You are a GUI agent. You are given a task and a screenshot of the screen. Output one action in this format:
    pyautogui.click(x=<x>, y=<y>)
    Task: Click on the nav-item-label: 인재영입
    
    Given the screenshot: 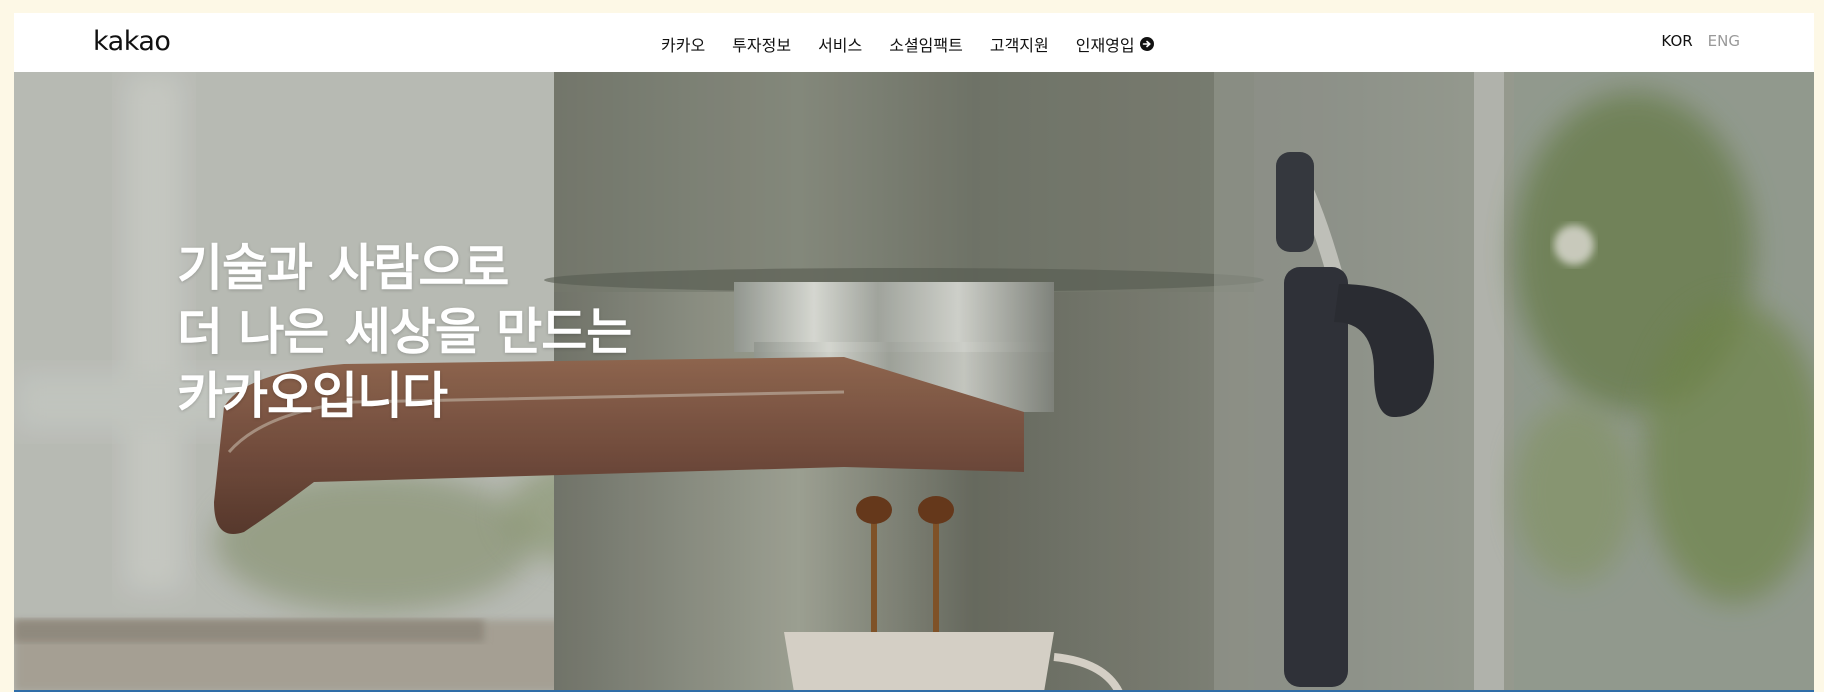 What is the action you would take?
    pyautogui.click(x=1105, y=45)
    